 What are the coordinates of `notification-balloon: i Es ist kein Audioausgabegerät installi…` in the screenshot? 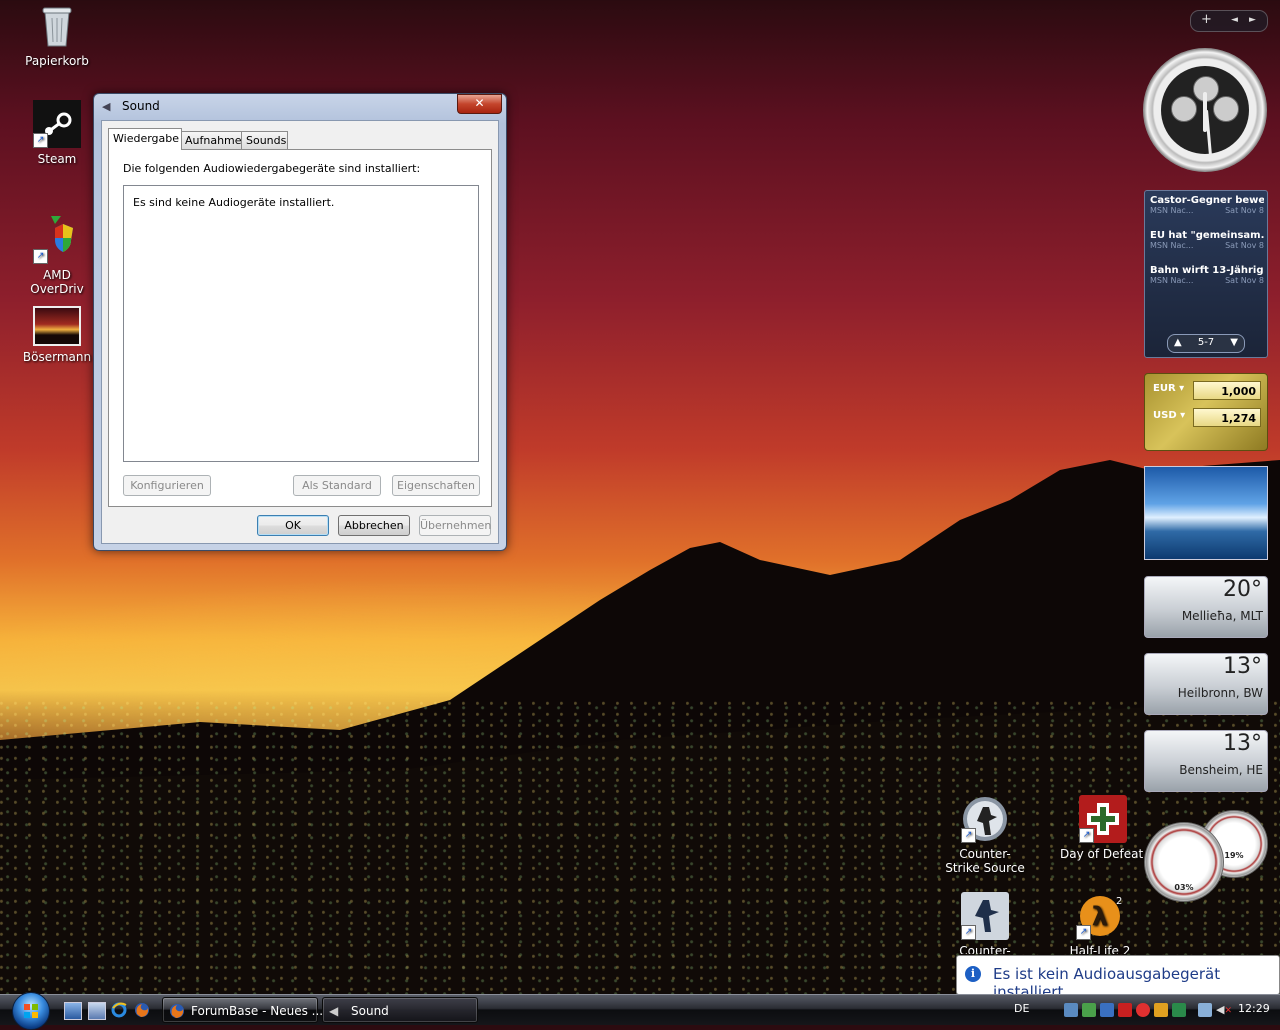 It's located at (1118, 978).